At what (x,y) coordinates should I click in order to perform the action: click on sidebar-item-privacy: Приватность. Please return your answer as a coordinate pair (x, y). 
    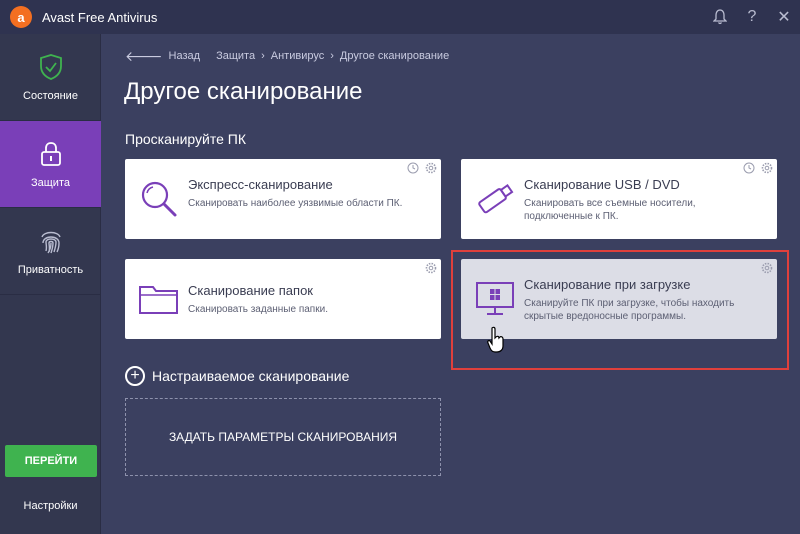
    Looking at the image, I should click on (50, 251).